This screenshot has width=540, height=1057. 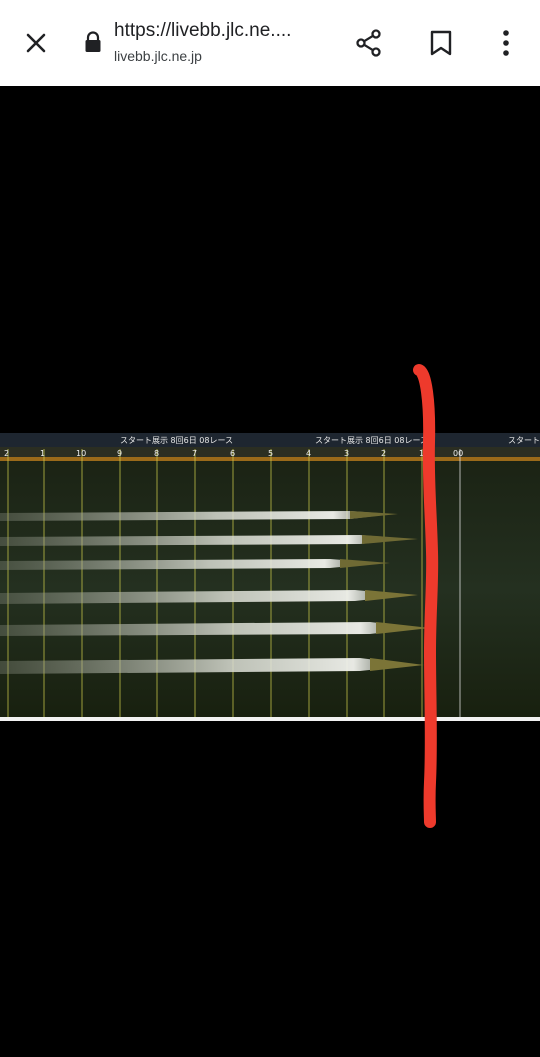 I want to click on page-domain: livebb.jlc.ne.jp, so click(x=158, y=56).